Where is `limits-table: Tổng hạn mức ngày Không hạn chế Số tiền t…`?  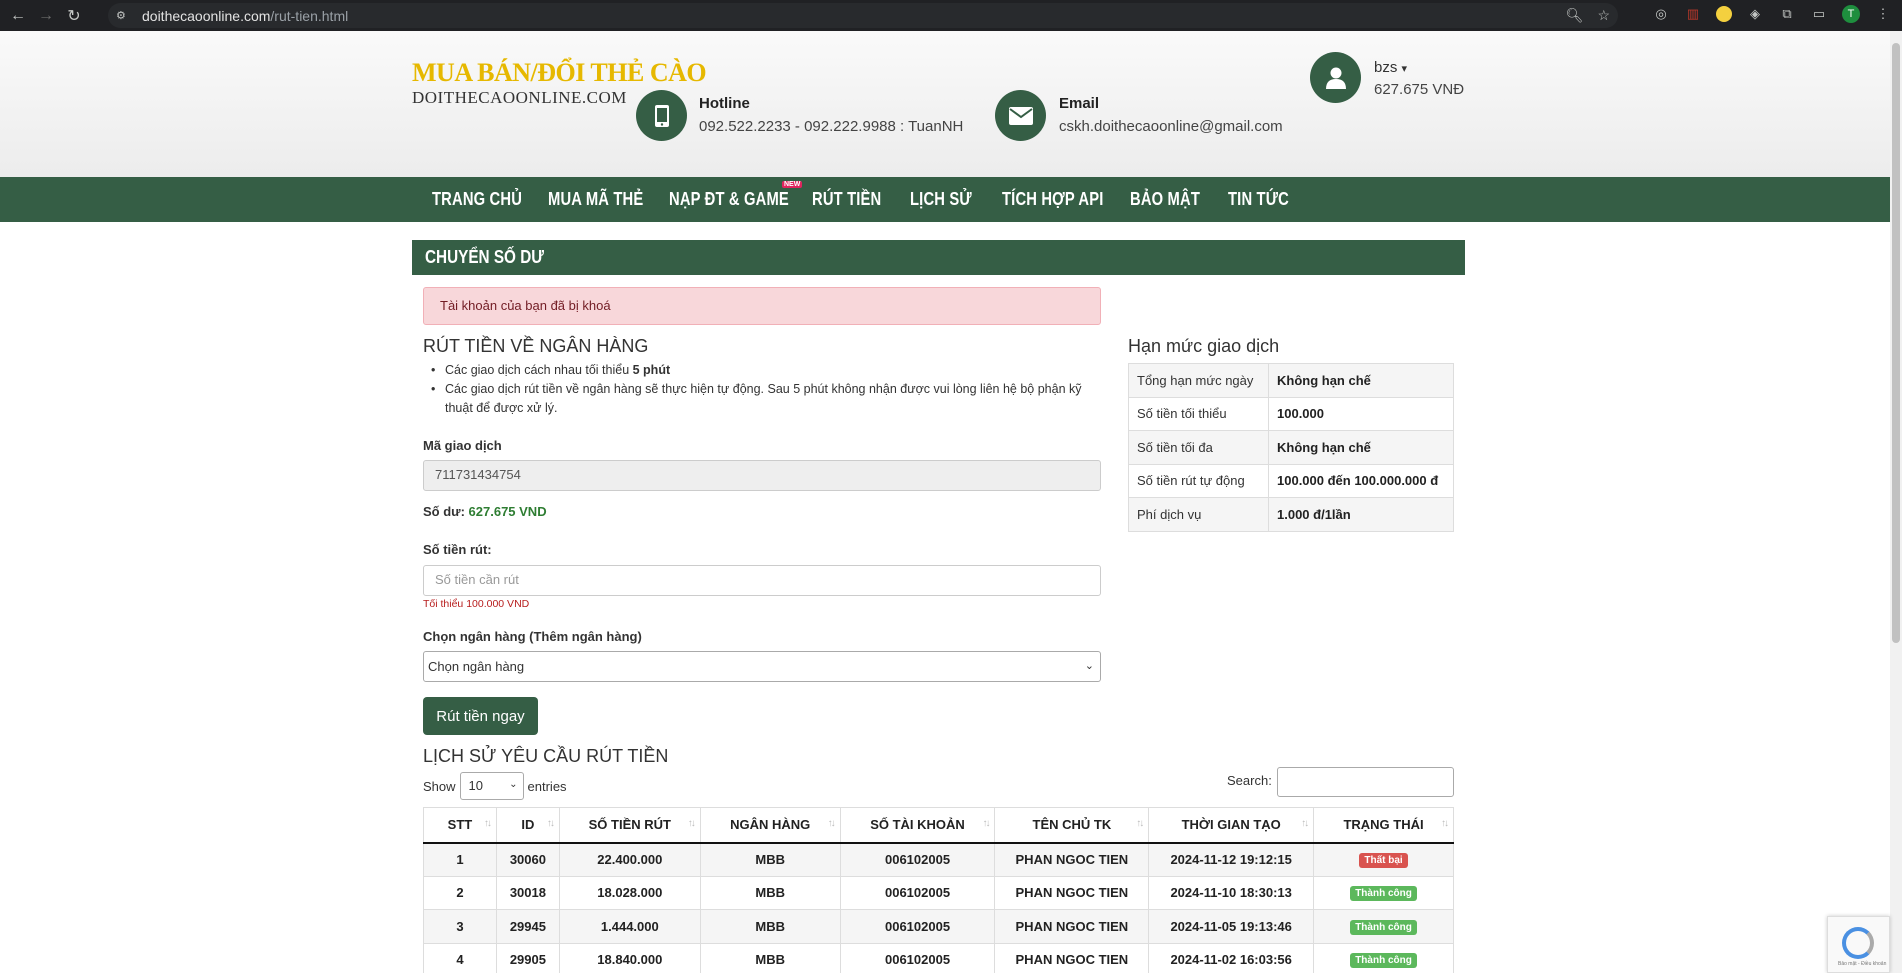 limits-table: Tổng hạn mức ngày Không hạn chế Số tiền t… is located at coordinates (1291, 447).